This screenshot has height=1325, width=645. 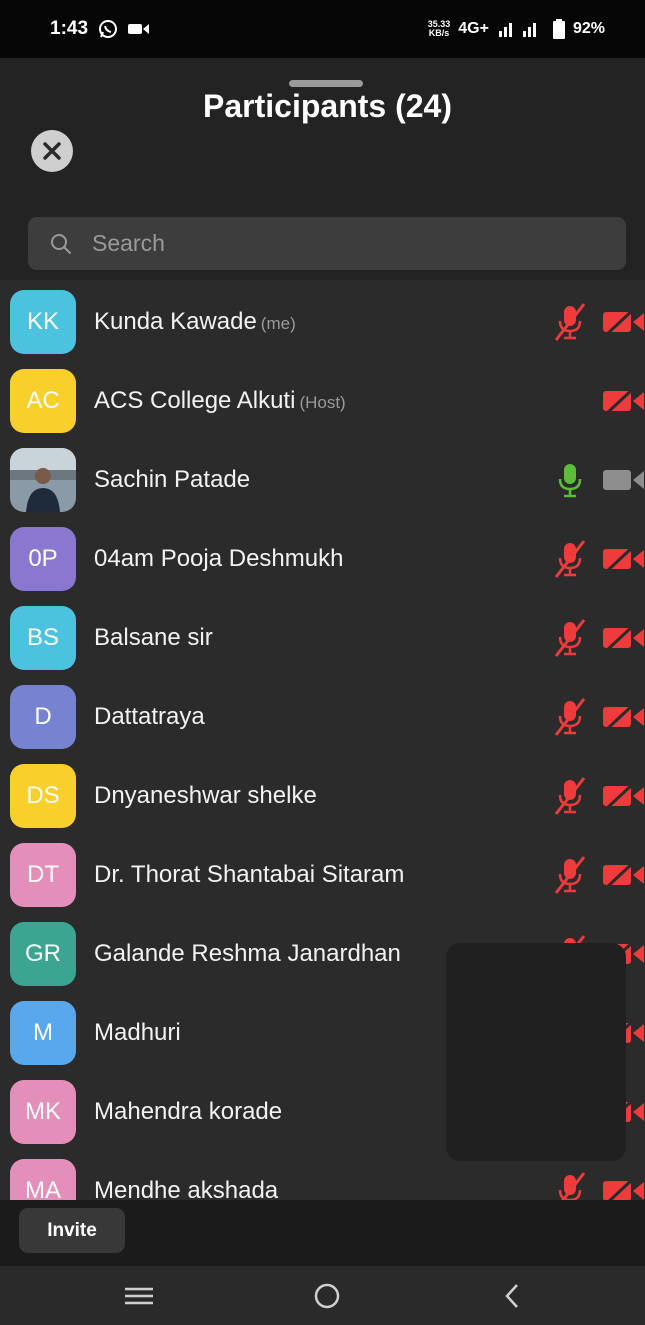 What do you see at coordinates (322, 795) in the screenshot?
I see `participant-row: DS Dnyaneshwar shelke` at bounding box center [322, 795].